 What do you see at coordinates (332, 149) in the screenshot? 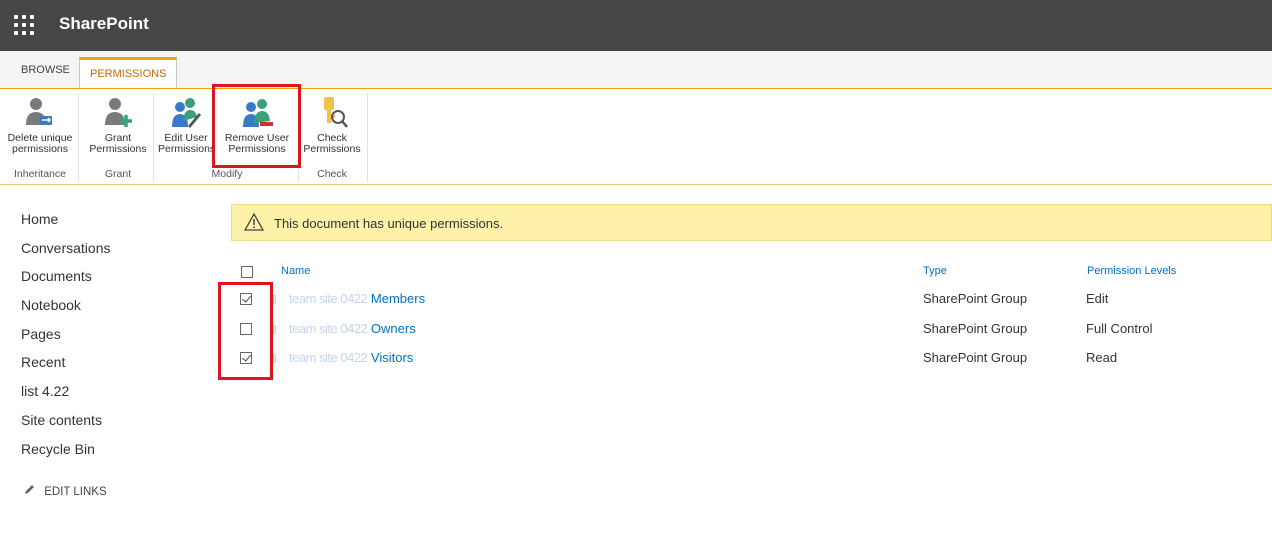
I see `check-label-2: Permissions` at bounding box center [332, 149].